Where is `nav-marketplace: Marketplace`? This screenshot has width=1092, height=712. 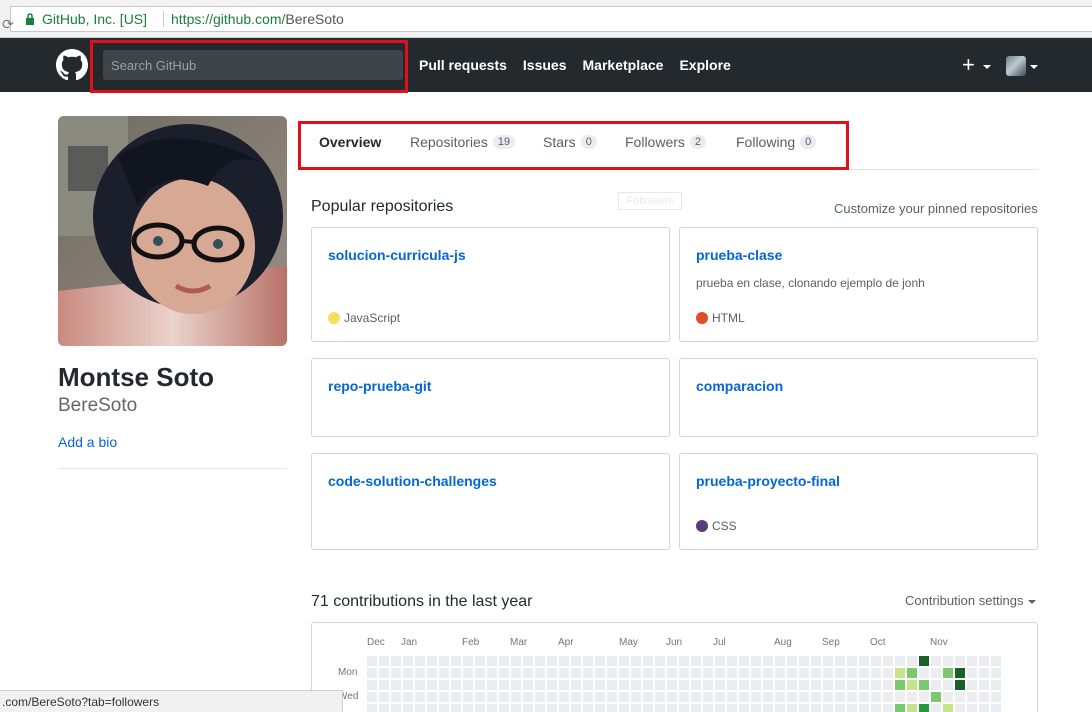 nav-marketplace: Marketplace is located at coordinates (623, 65).